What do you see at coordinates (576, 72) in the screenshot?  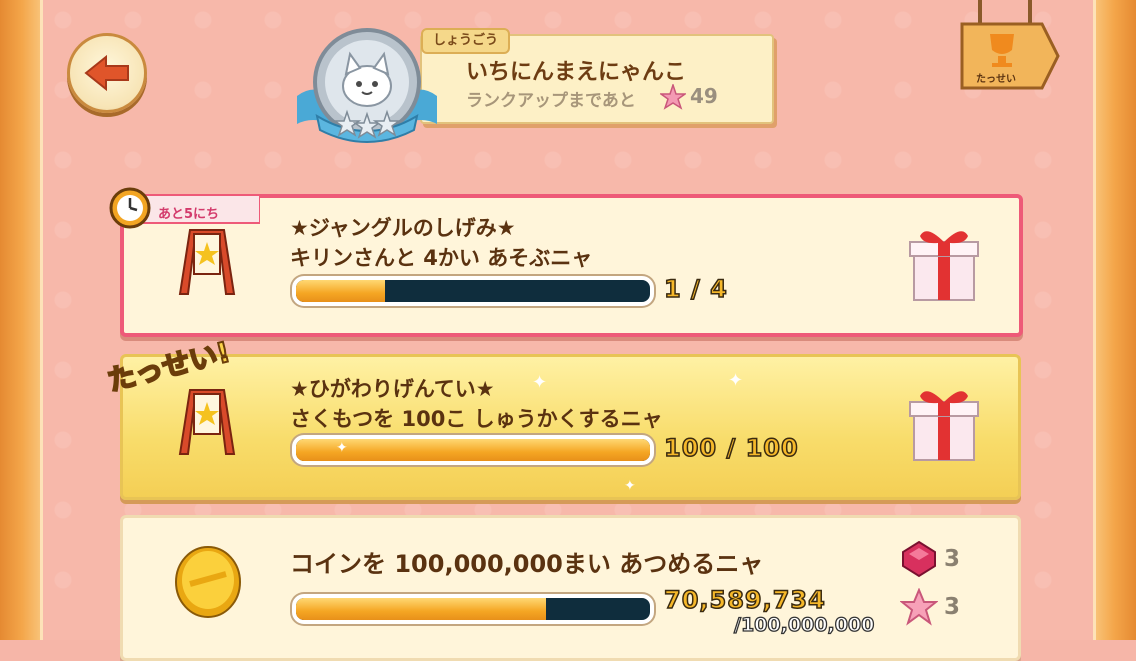 I see `page-title: いちにんまえにゃんこ` at bounding box center [576, 72].